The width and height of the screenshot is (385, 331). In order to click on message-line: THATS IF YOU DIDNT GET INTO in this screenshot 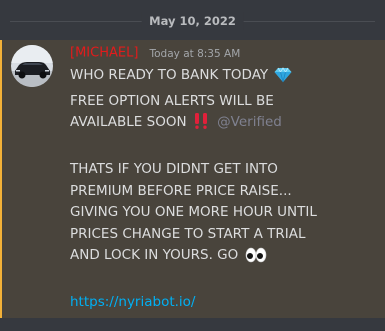, I will do `click(222, 170)`.